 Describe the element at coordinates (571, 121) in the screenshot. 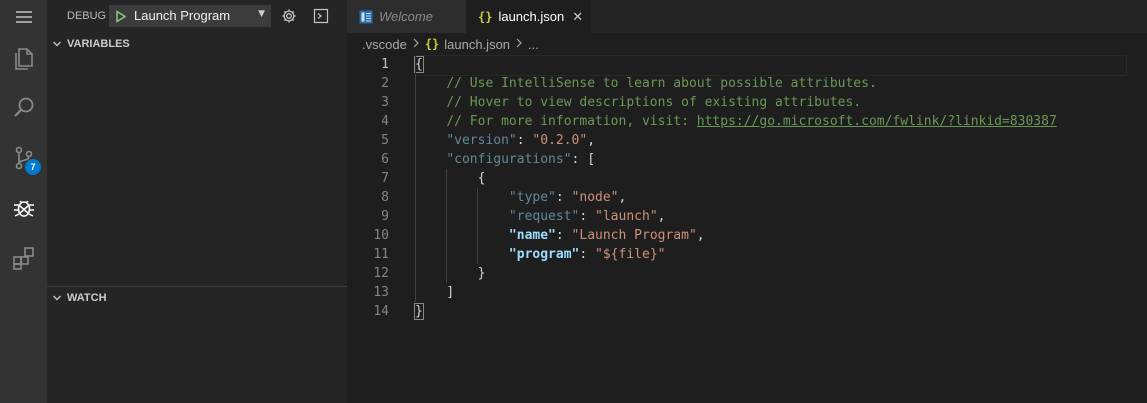

I see `comment: // For more information, visit:` at that location.